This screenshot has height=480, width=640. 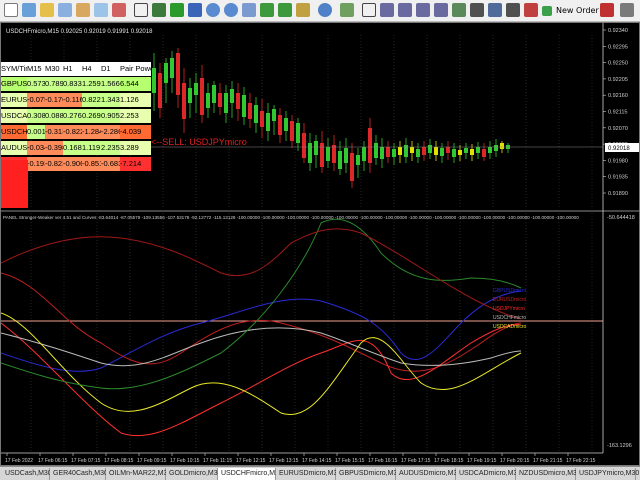 I want to click on crosshair-icon, so click(x=141, y=10).